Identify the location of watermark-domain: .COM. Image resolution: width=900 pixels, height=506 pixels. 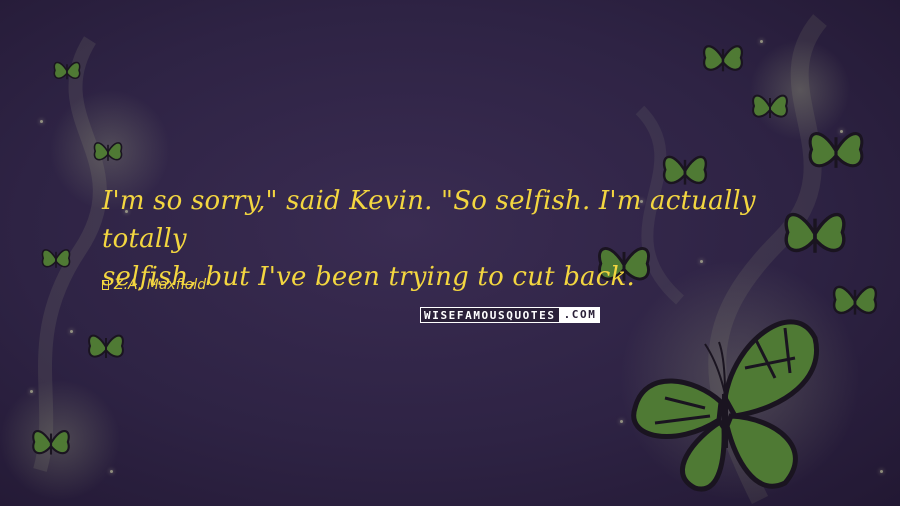
(580, 315).